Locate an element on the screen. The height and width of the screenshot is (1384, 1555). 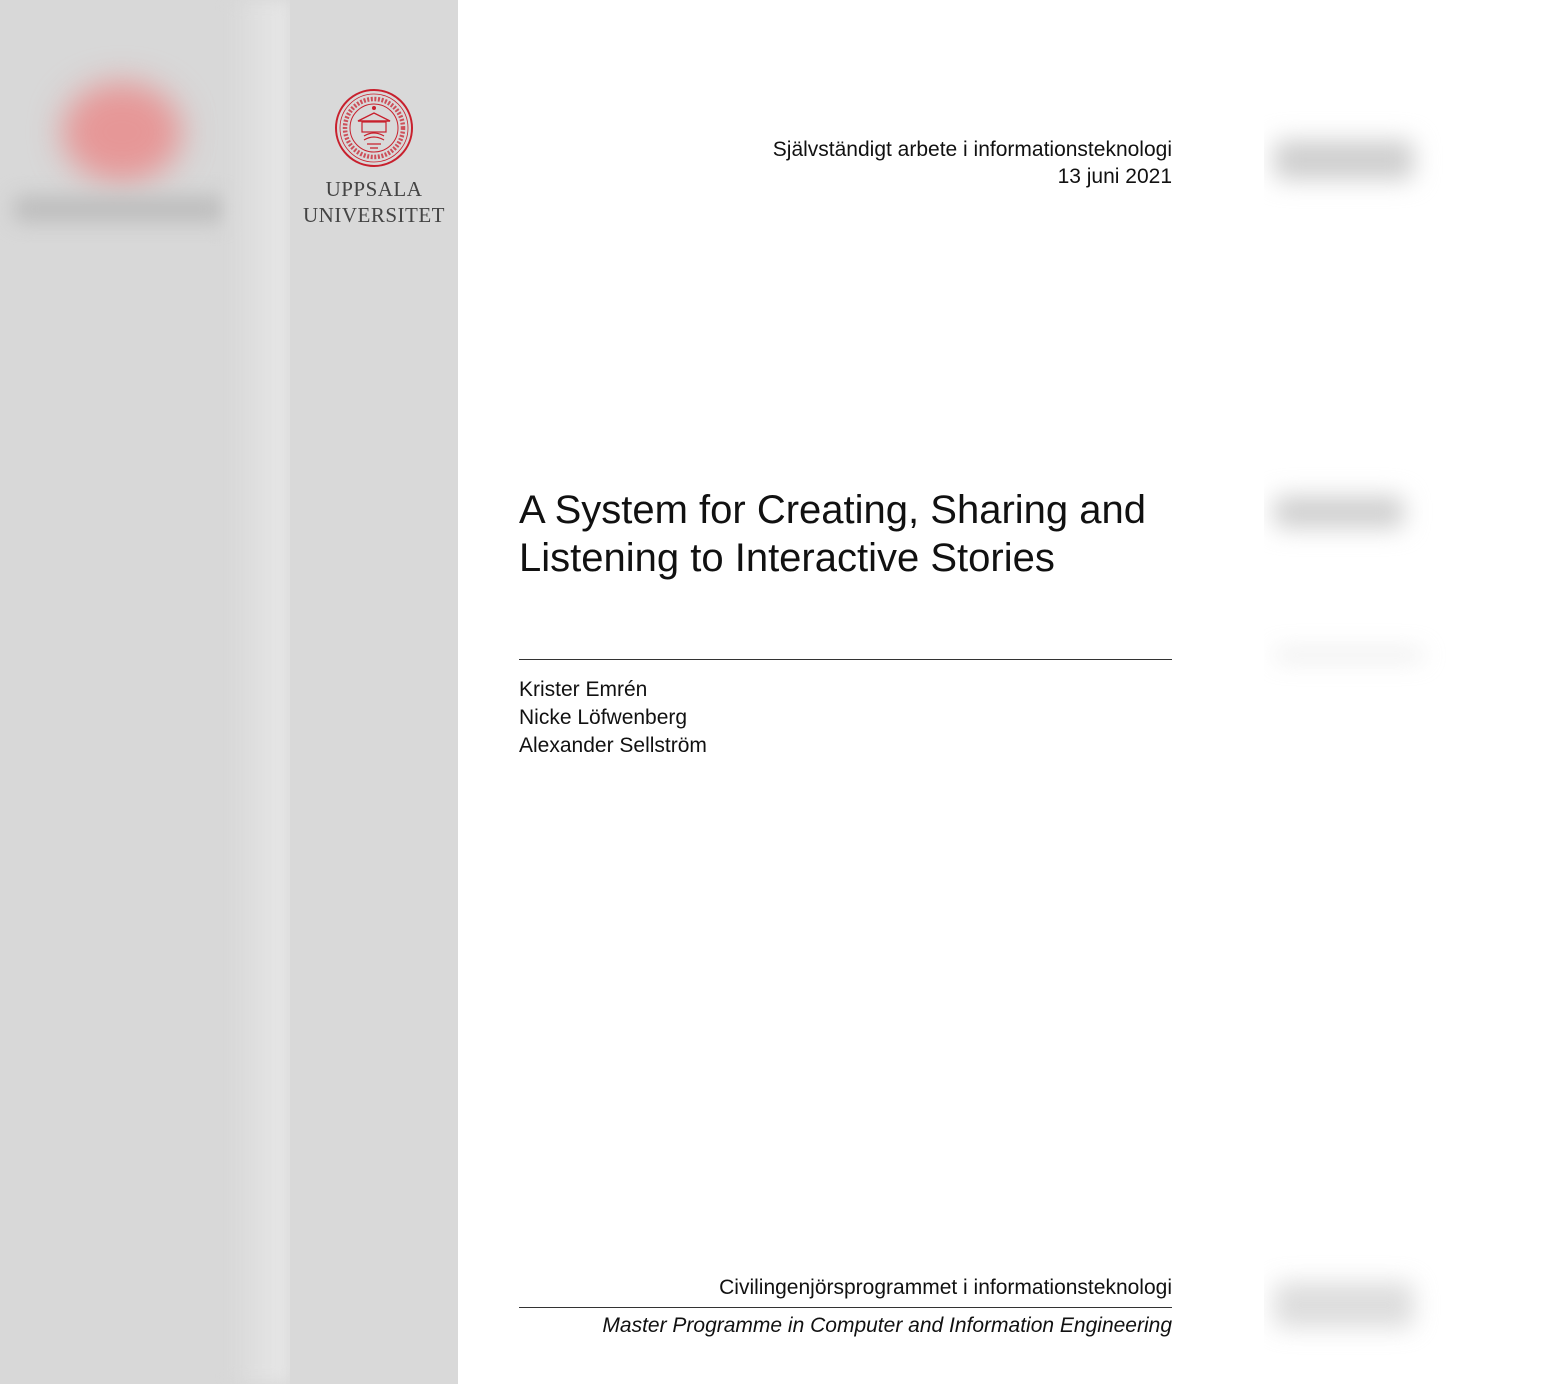
university-logo: UPPSALA UNIVERSITET is located at coordinates (374, 158).